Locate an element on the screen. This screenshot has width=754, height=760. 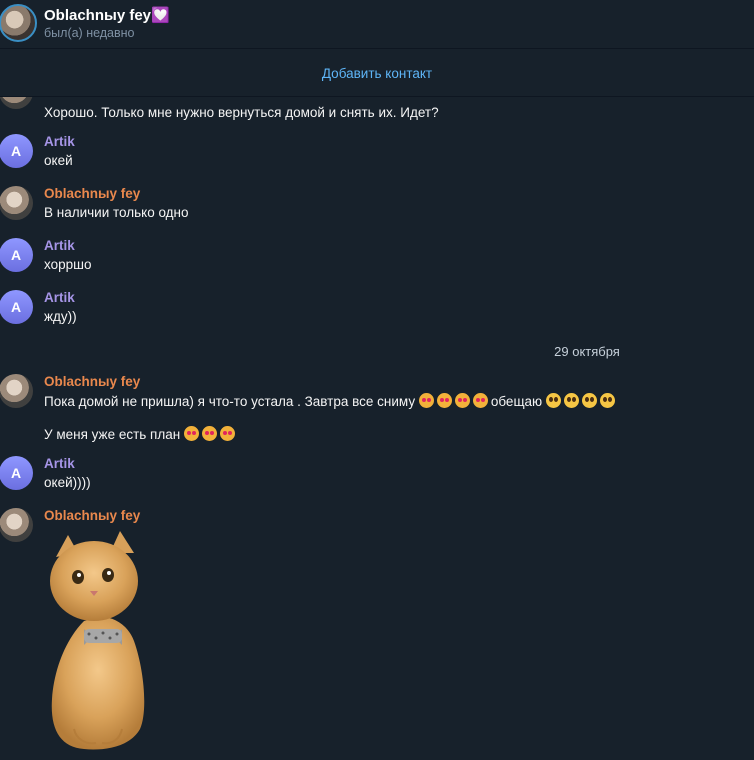
date-label: 29 октября is located at coordinates (587, 351).